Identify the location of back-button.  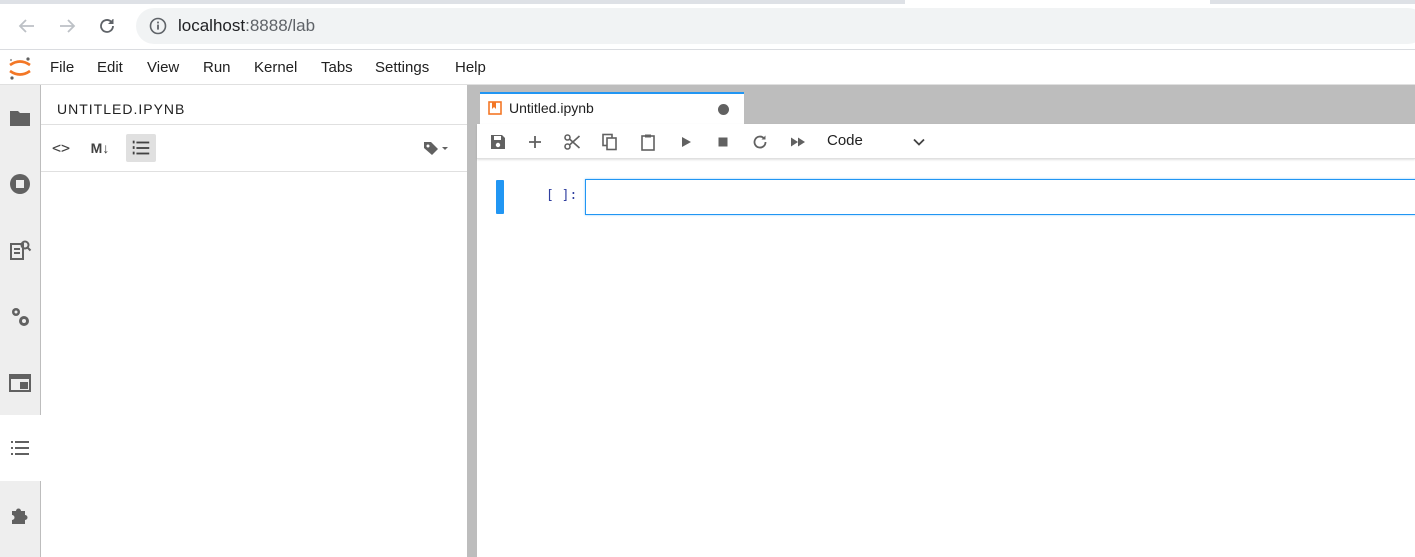
(27, 26).